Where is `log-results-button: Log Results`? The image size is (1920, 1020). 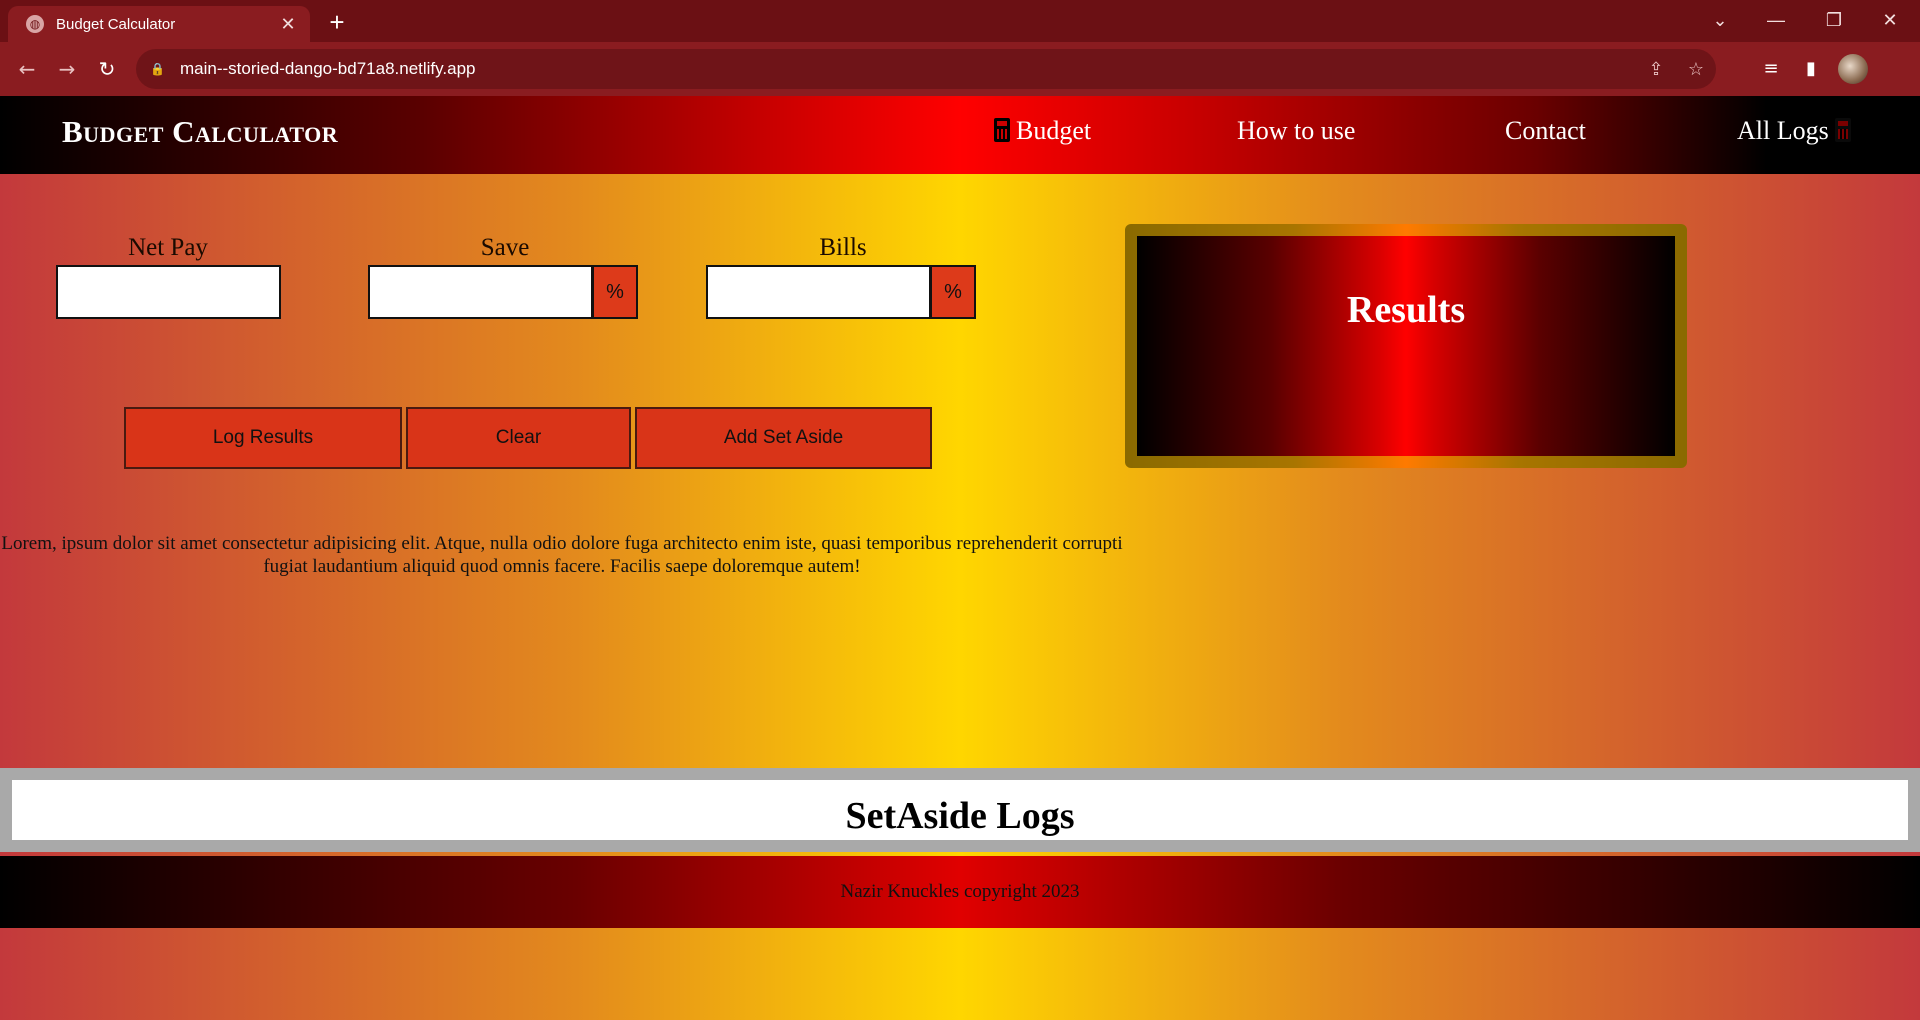 log-results-button: Log Results is located at coordinates (263, 438).